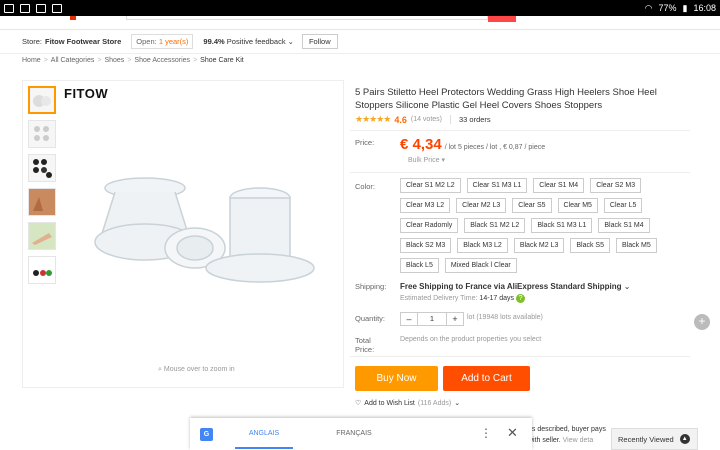  I want to click on color-option: Clear L5, so click(623, 205).